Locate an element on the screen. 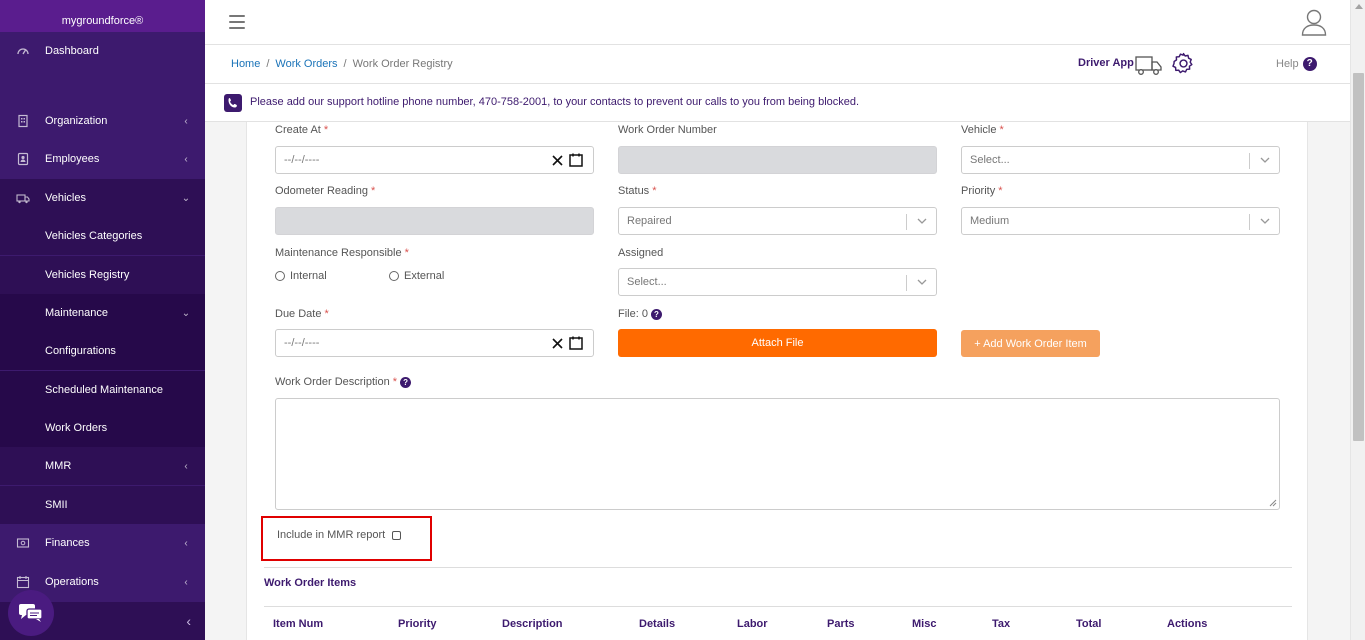 Image resolution: width=1365 pixels, height=640 pixels. odometer-input is located at coordinates (434, 221).